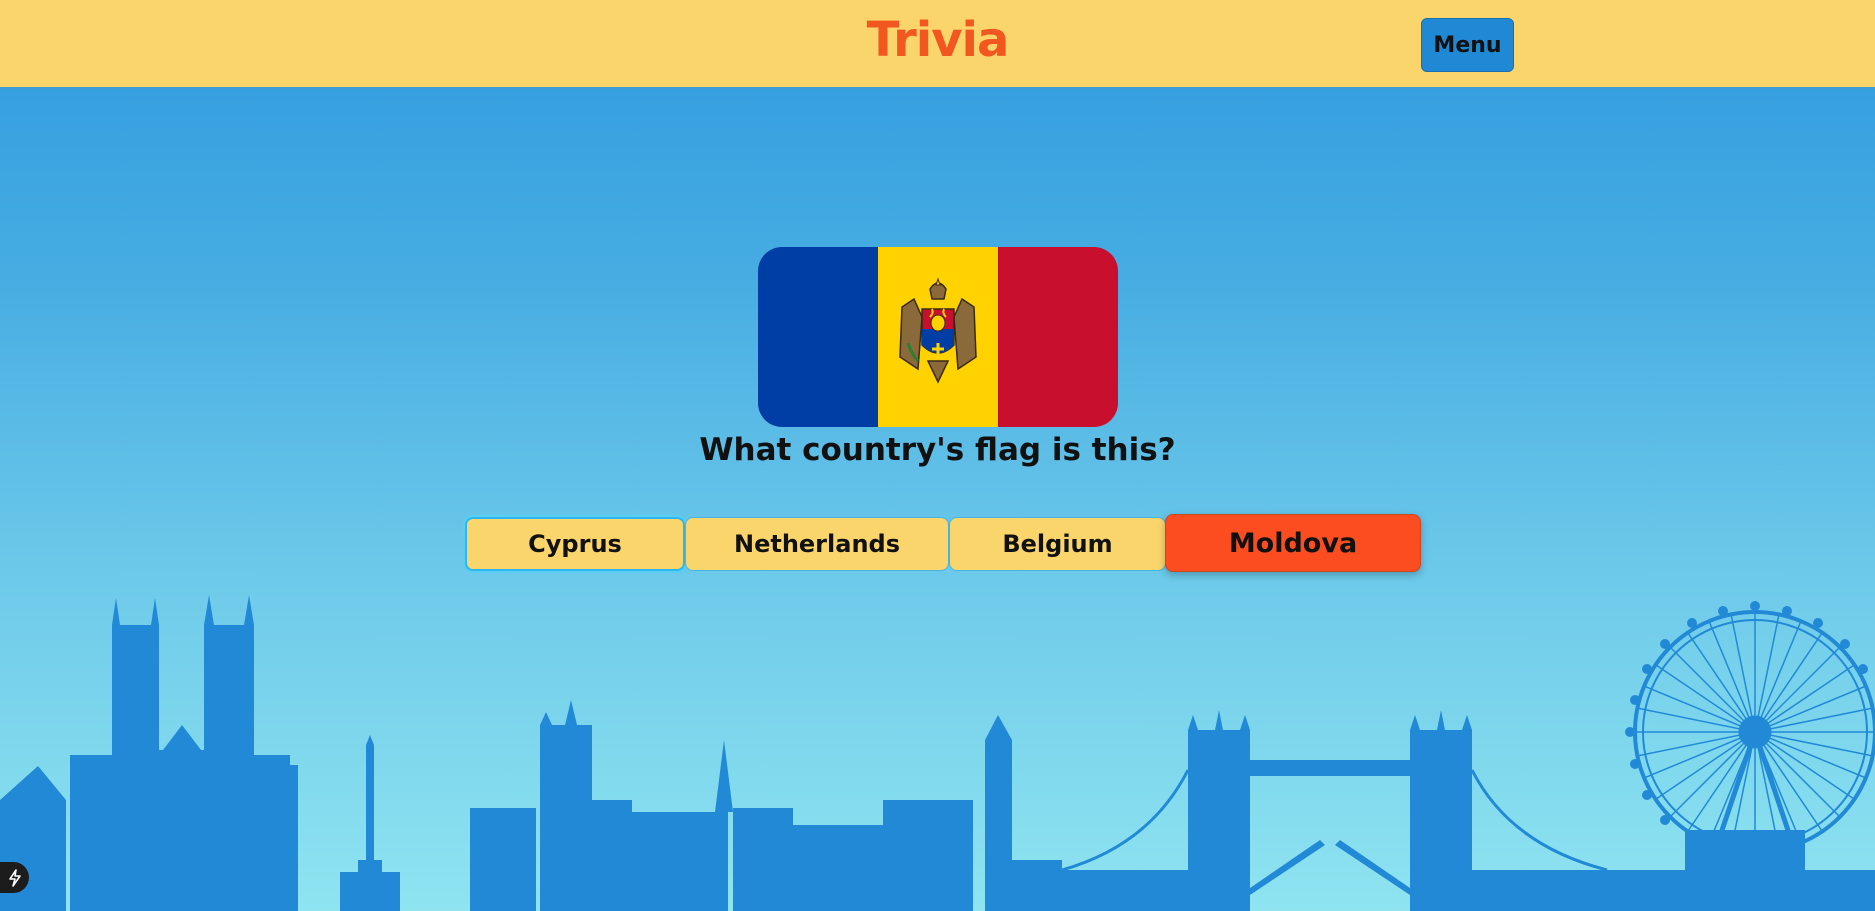 The image size is (1875, 911). What do you see at coordinates (575, 544) in the screenshot?
I see `answer-option-cyprus: Cyprus` at bounding box center [575, 544].